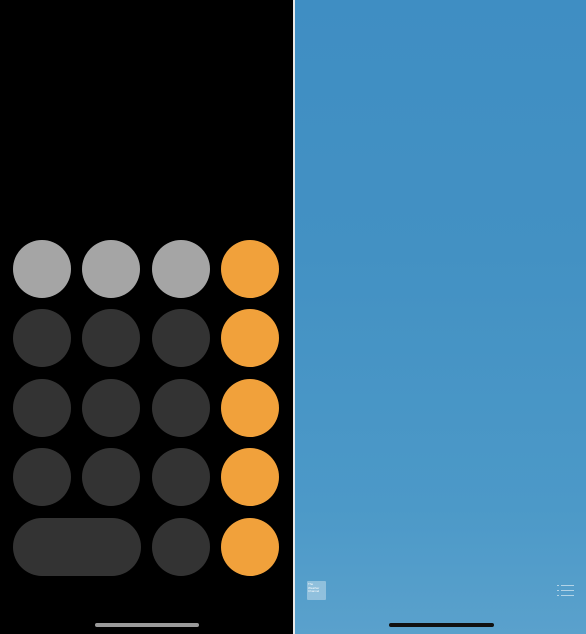 The image size is (586, 634). I want to click on calc-key-r1-op, so click(250, 269).